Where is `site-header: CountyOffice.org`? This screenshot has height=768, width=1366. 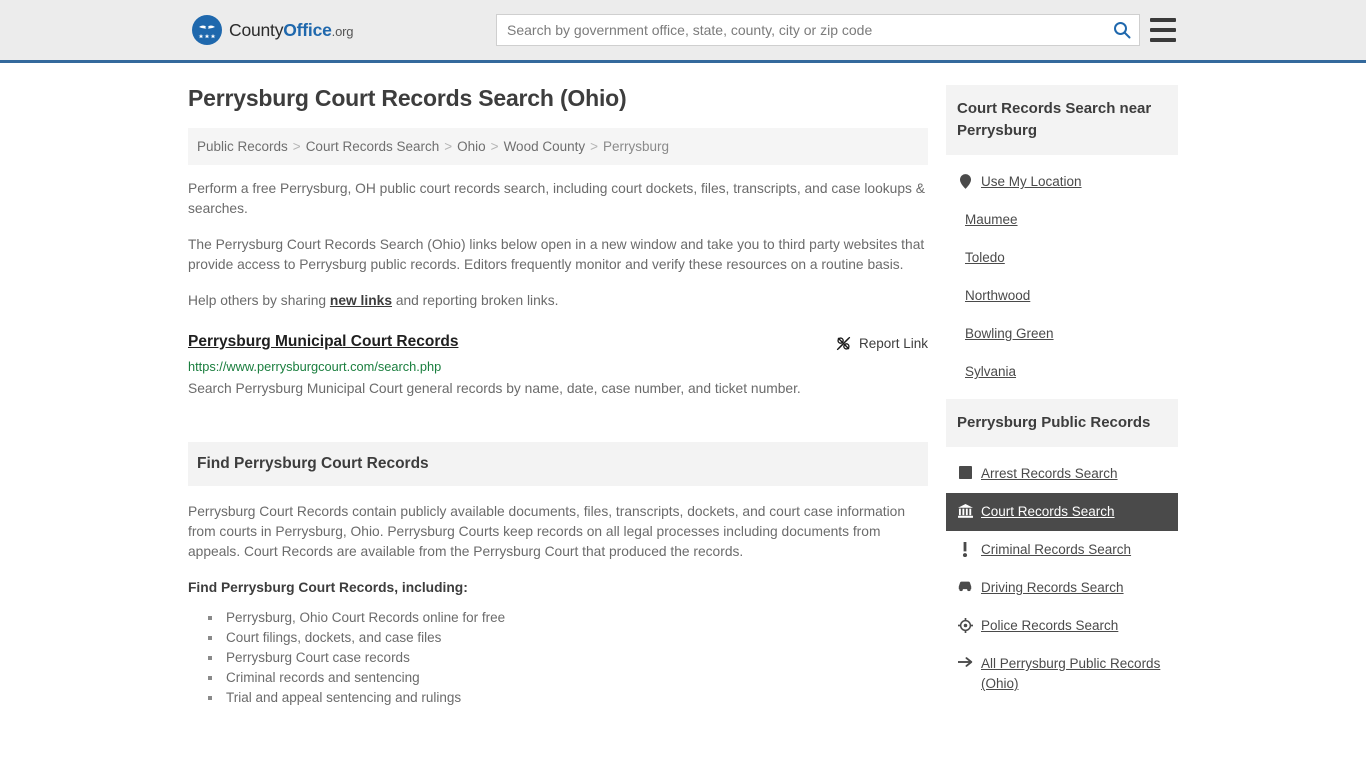 site-header: CountyOffice.org is located at coordinates (683, 31).